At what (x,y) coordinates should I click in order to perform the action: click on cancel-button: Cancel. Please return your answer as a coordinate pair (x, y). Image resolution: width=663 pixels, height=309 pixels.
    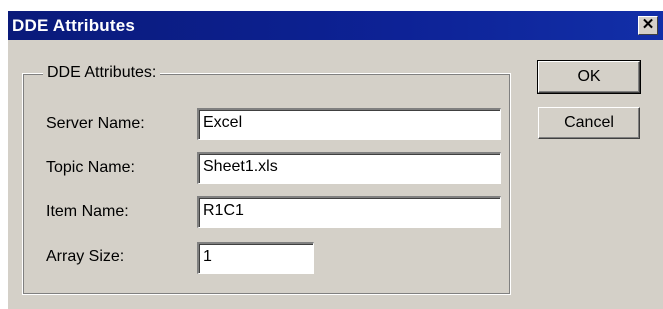
    Looking at the image, I should click on (589, 123).